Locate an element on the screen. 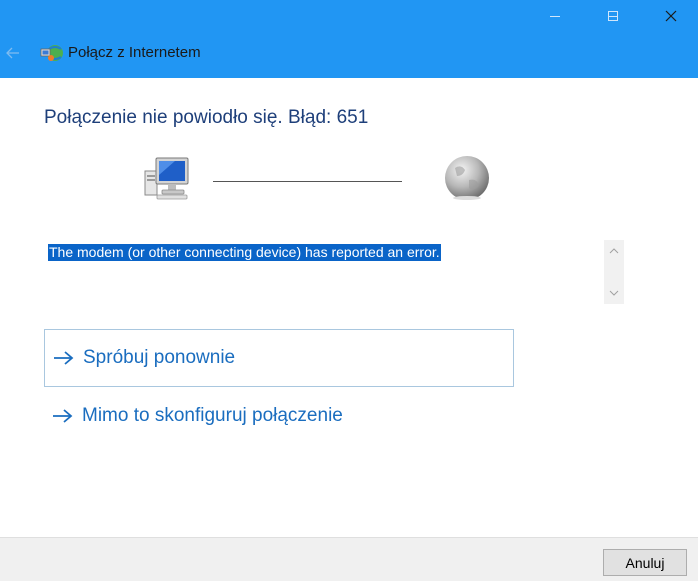 The image size is (698, 581). chevron-up-icon is located at coordinates (614, 251).